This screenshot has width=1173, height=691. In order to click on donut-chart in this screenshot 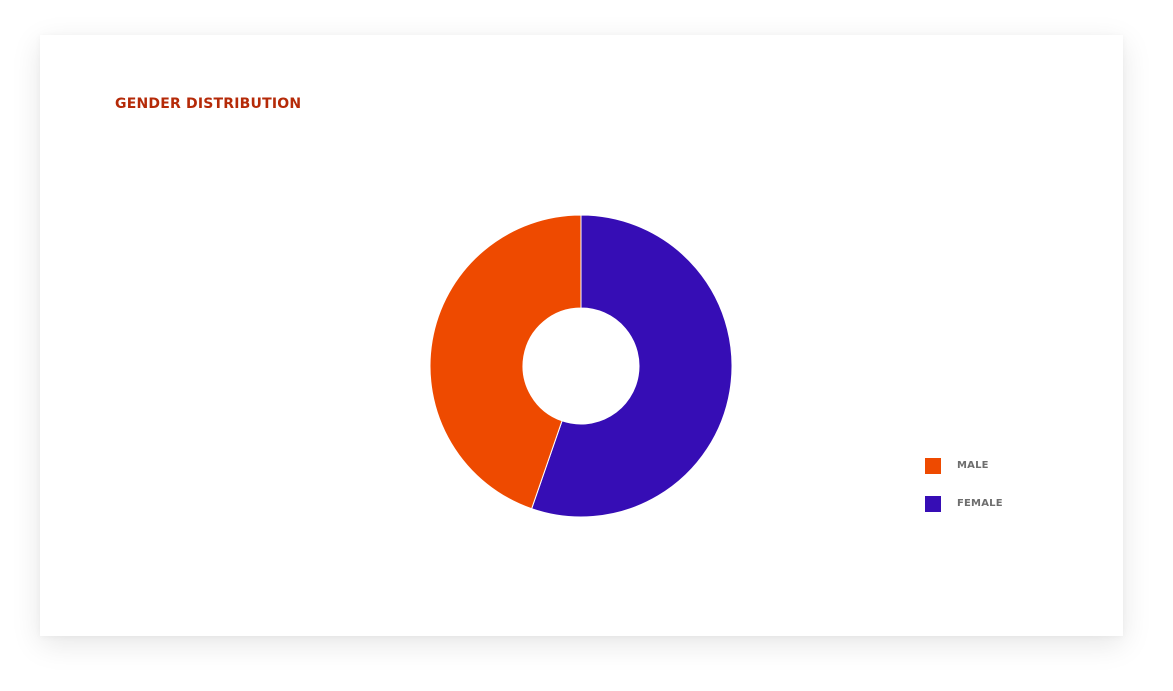, I will do `click(581, 366)`.